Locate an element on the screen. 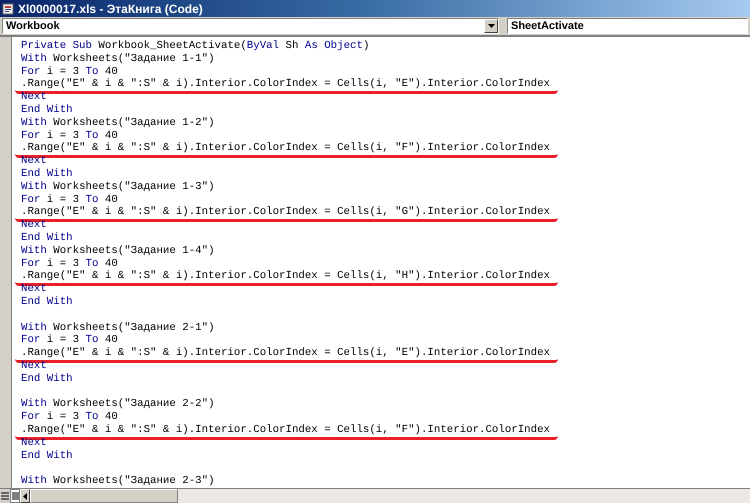 The height and width of the screenshot is (503, 750). dropdown-button is located at coordinates (491, 26).